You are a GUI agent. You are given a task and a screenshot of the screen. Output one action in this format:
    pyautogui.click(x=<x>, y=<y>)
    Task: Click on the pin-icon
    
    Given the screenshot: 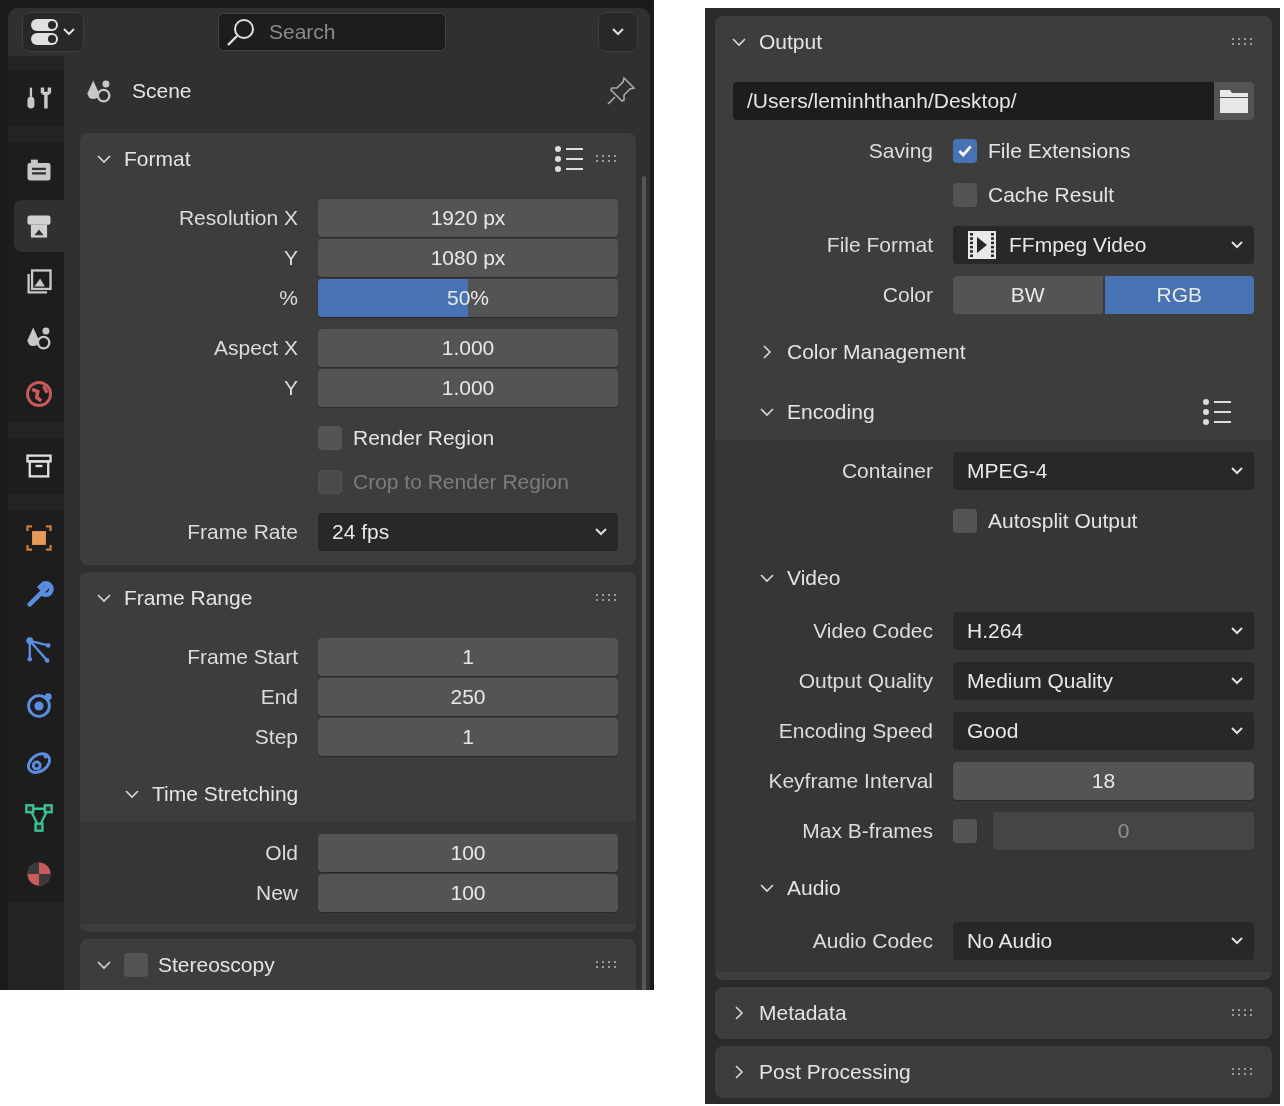 What is the action you would take?
    pyautogui.click(x=621, y=91)
    